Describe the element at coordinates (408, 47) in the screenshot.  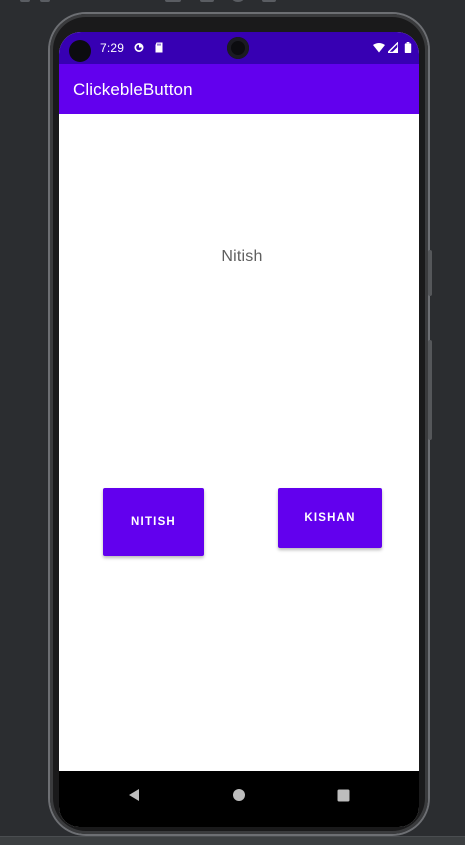
I see `battery-icon` at that location.